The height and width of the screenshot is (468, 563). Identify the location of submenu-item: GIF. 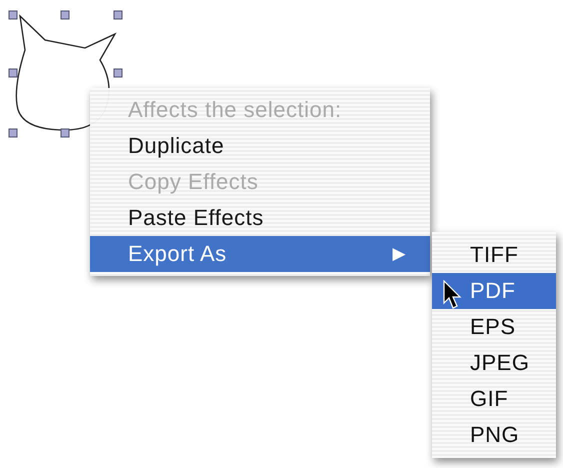
(494, 399).